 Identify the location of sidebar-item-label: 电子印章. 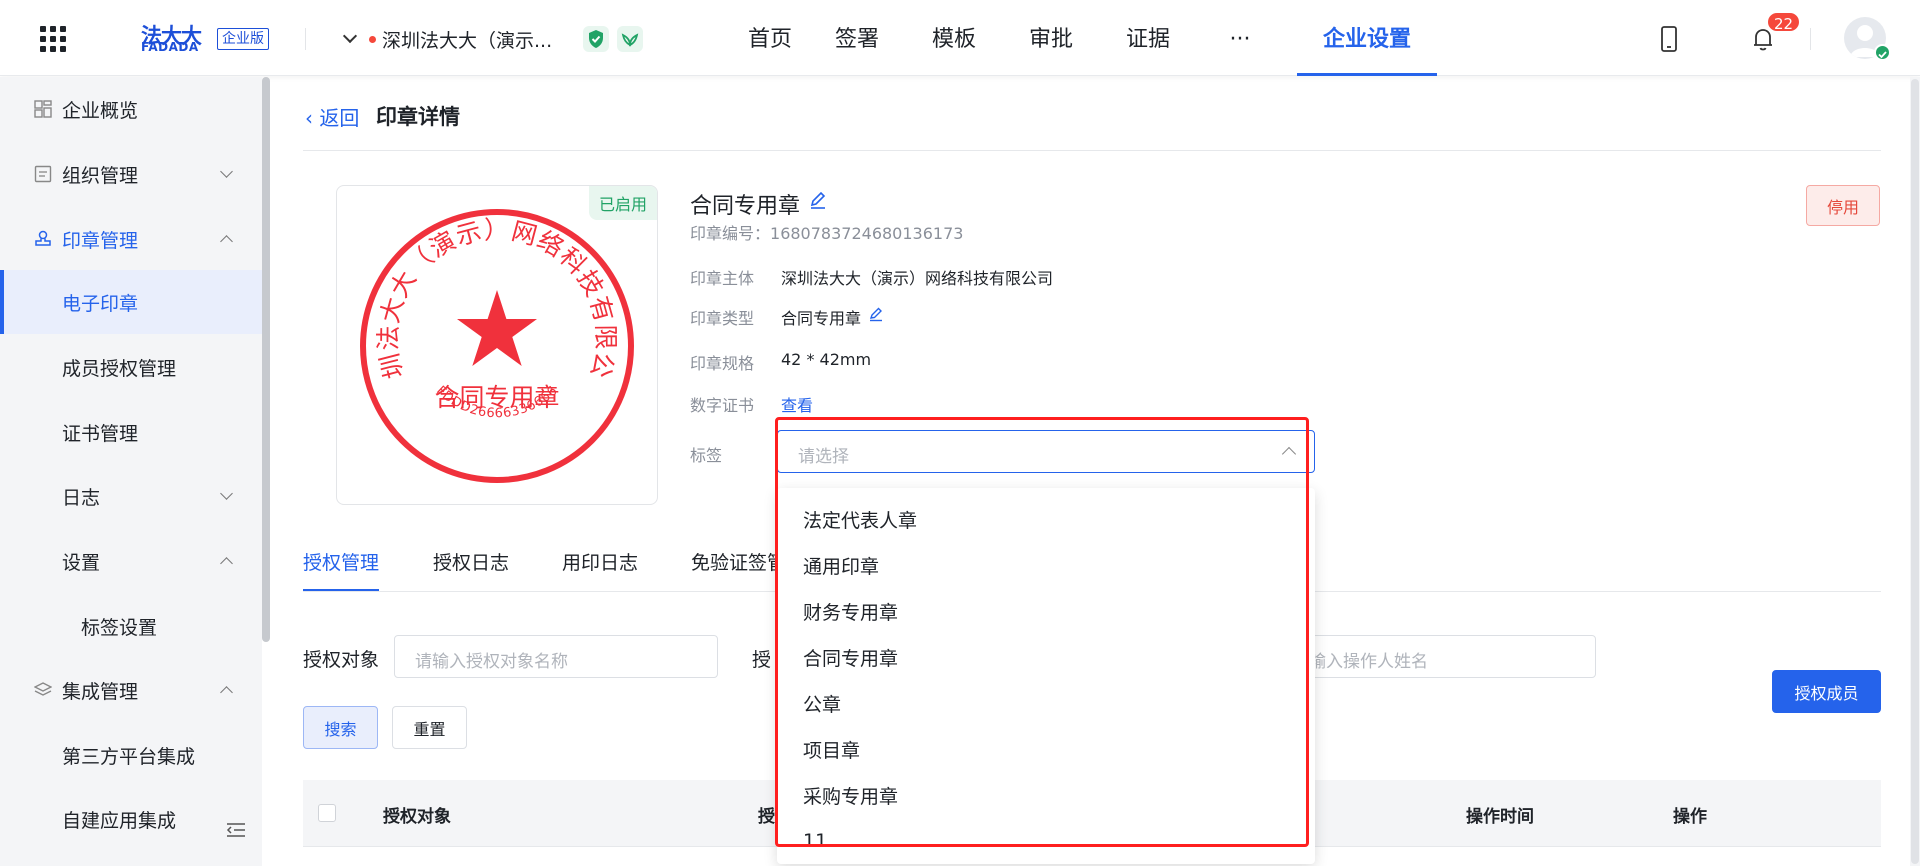
(100, 303).